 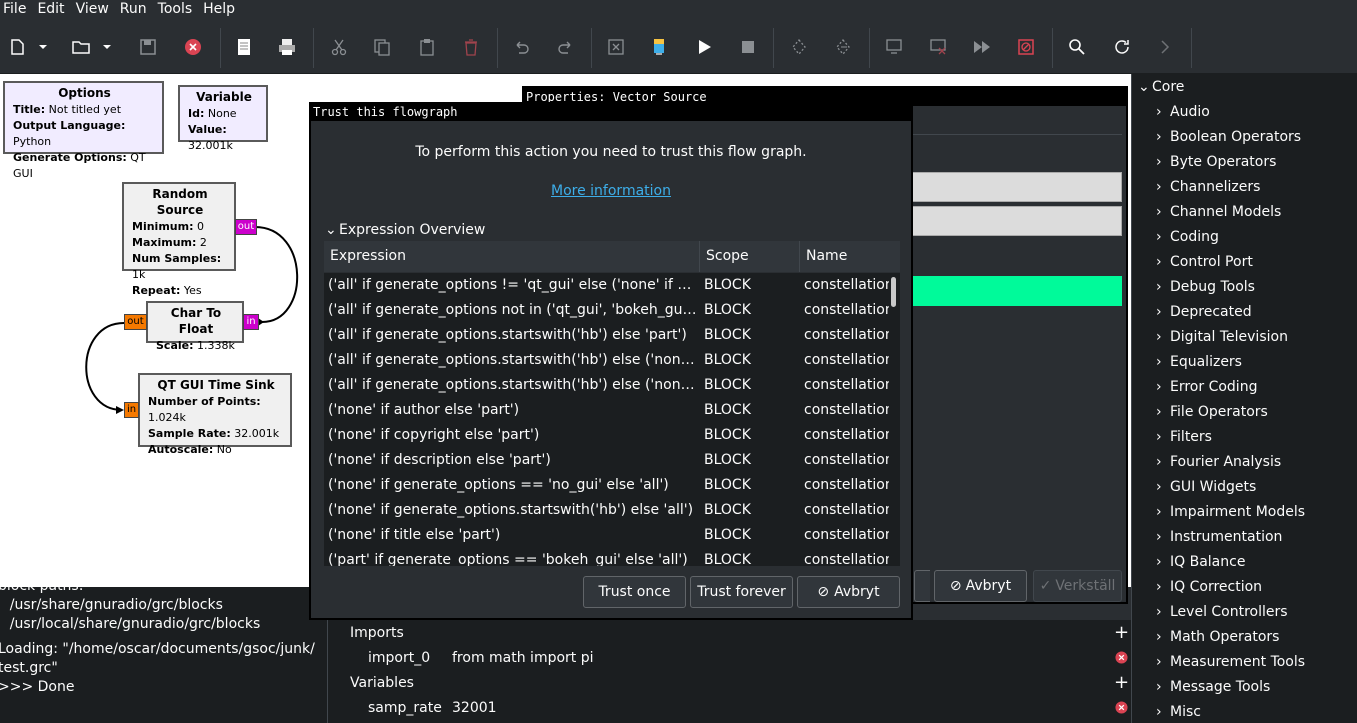 I want to click on tree-item-channel-models: › Channel Models, so click(x=1218, y=212).